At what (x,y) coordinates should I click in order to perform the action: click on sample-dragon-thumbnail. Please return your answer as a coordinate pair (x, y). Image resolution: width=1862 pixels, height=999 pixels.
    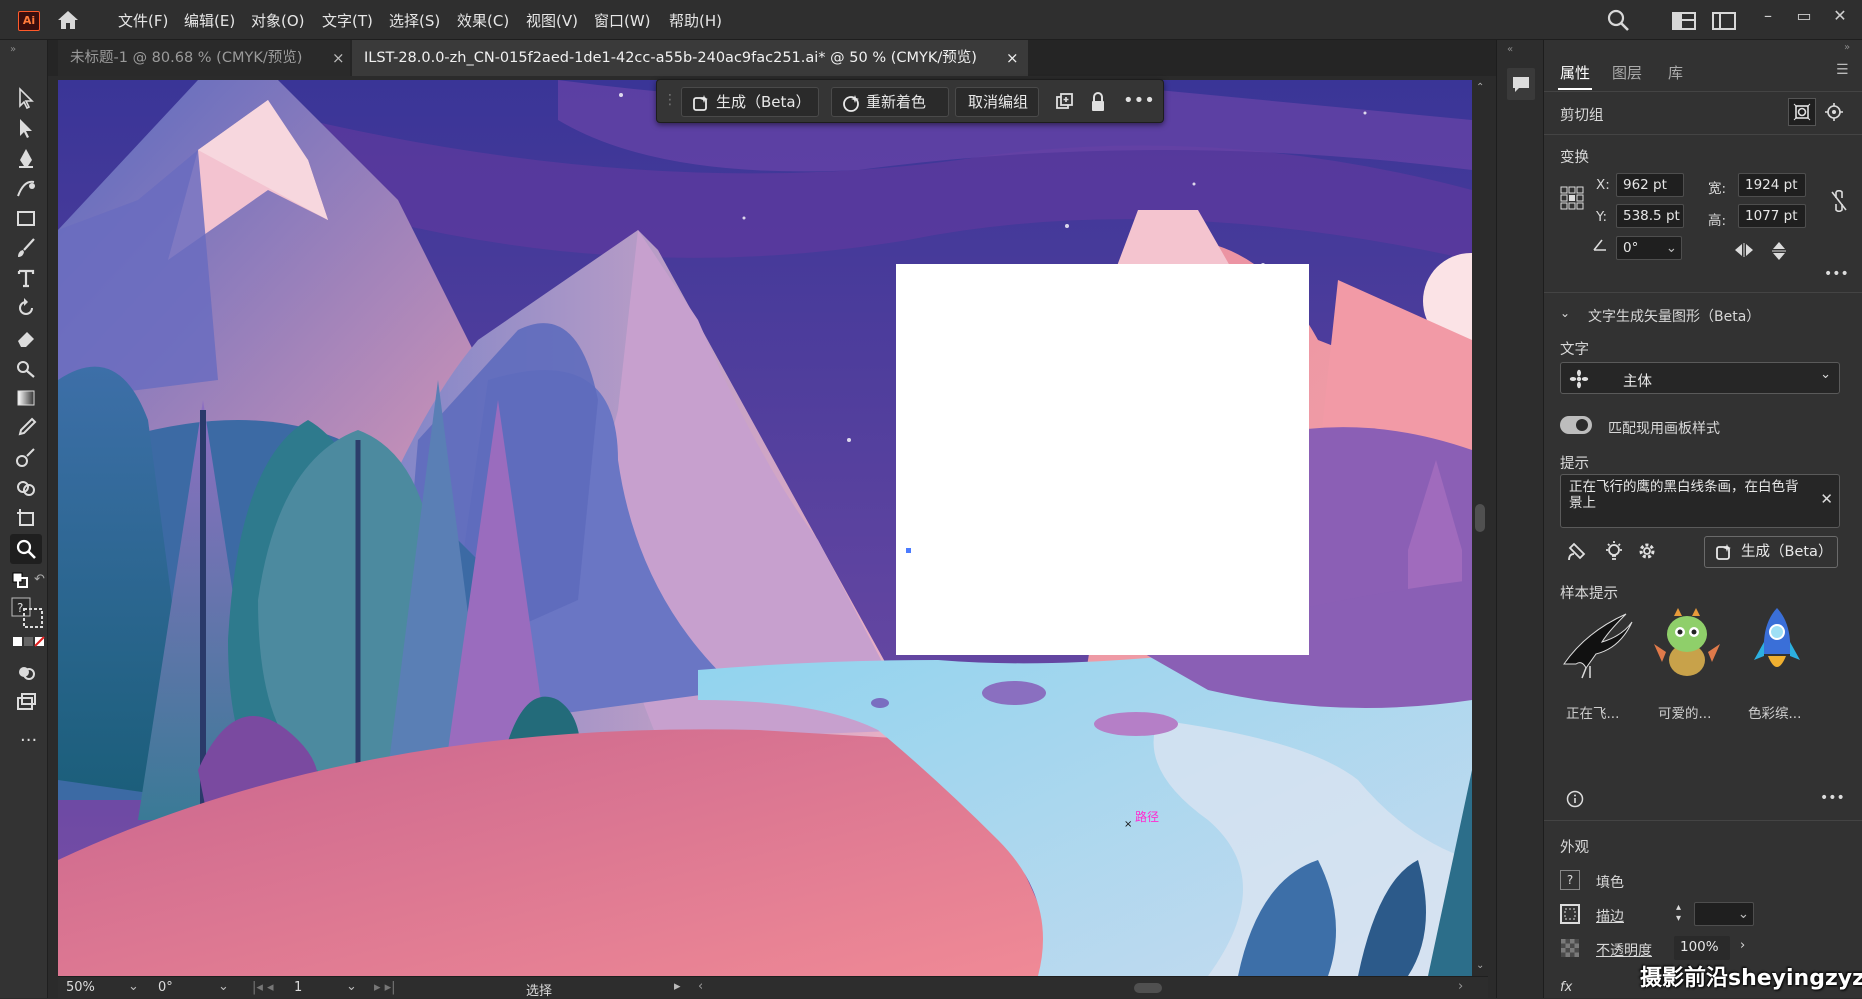
    Looking at the image, I should click on (1687, 643).